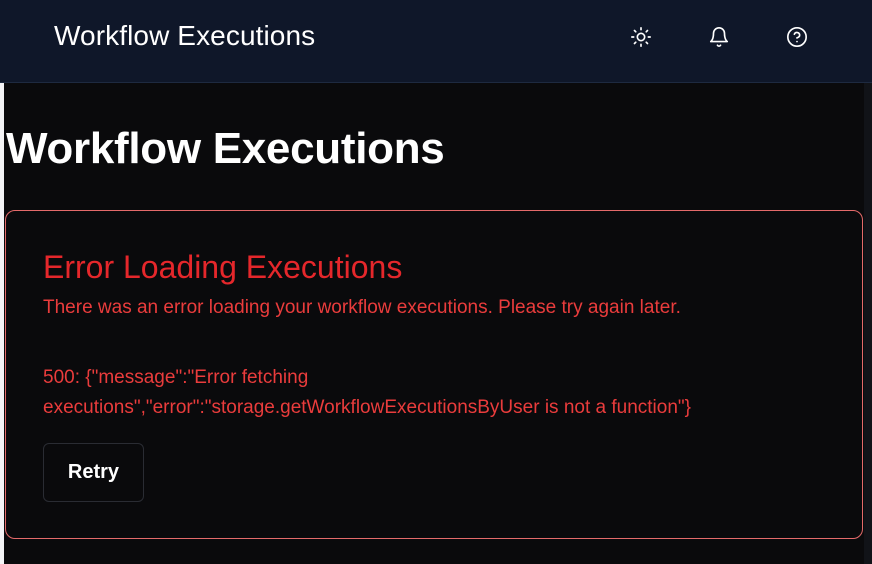  Describe the element at coordinates (436, 41) in the screenshot. I see `top-header: Workflow Executions` at that location.